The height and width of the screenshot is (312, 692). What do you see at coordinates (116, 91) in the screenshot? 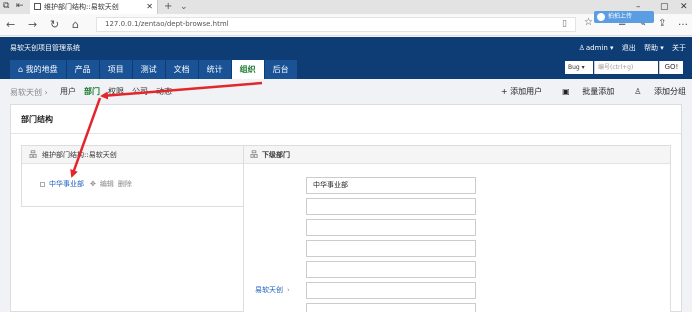
I see `submenu-group: 权限` at bounding box center [116, 91].